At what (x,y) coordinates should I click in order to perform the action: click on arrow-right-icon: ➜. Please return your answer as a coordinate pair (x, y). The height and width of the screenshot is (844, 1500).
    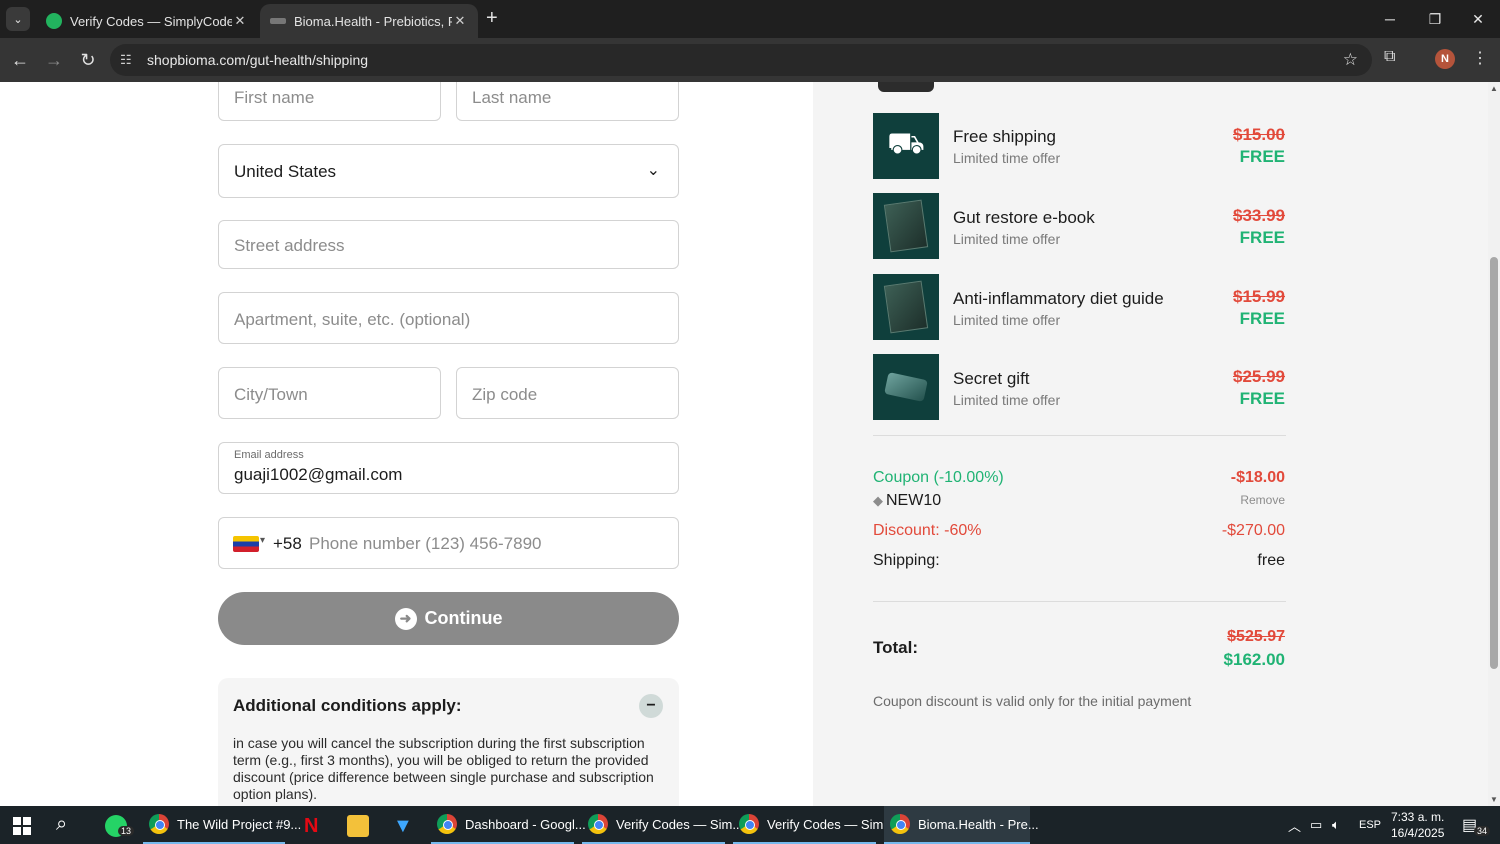
    Looking at the image, I should click on (405, 618).